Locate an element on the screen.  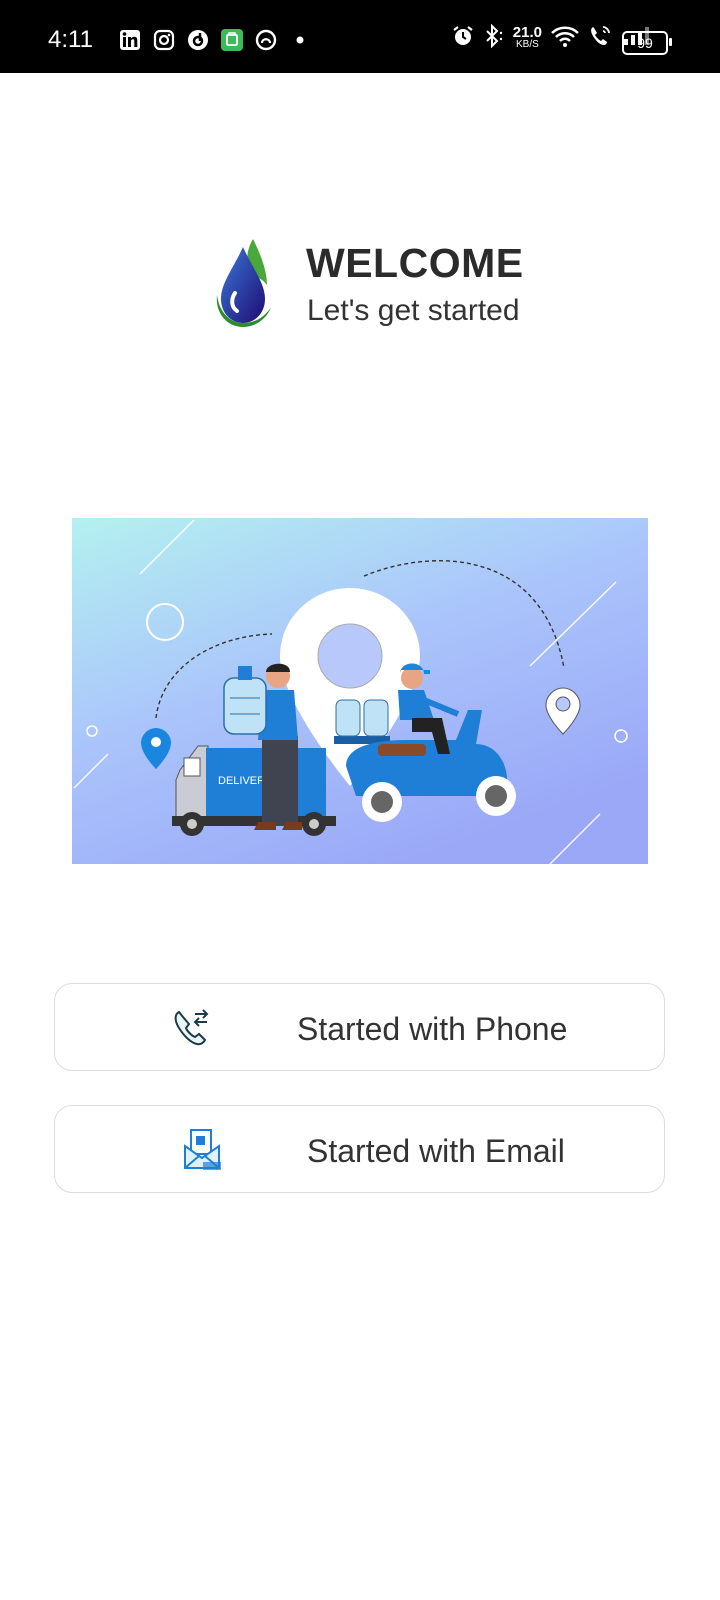
delivery-truck: DELIVERY is located at coordinates (254, 790).